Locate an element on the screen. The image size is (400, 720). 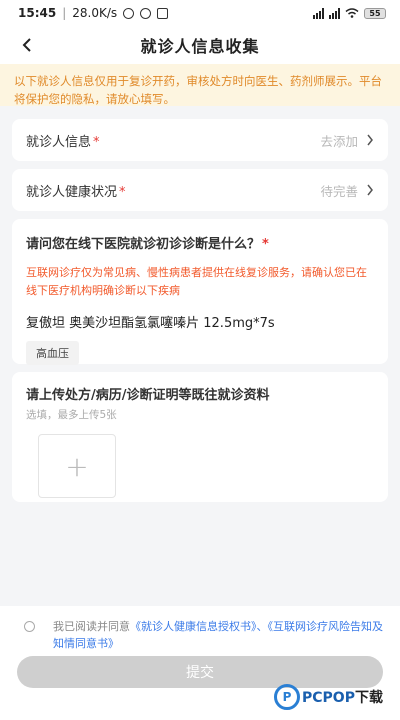
patient-info-card: 就诊人信息 * 去添加 is located at coordinates (200, 140).